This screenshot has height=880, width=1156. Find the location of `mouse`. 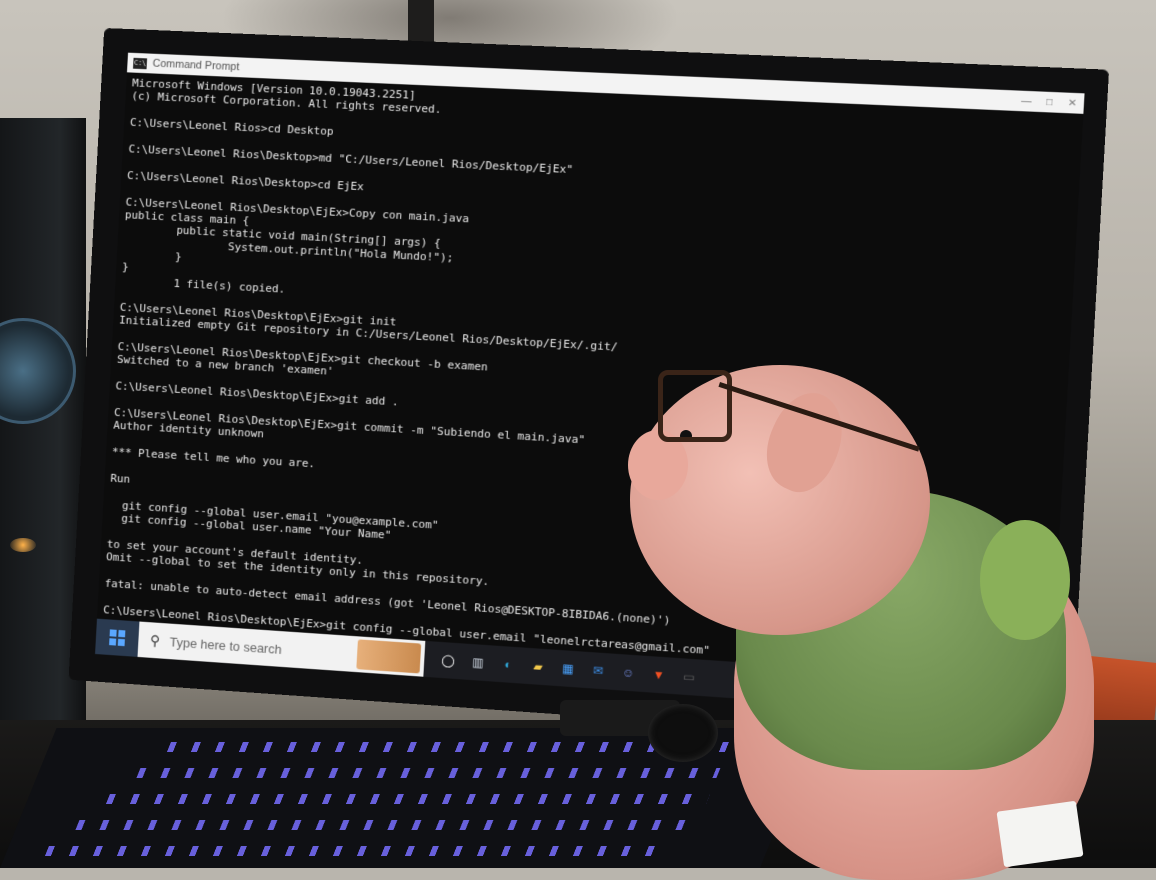

mouse is located at coordinates (683, 733).